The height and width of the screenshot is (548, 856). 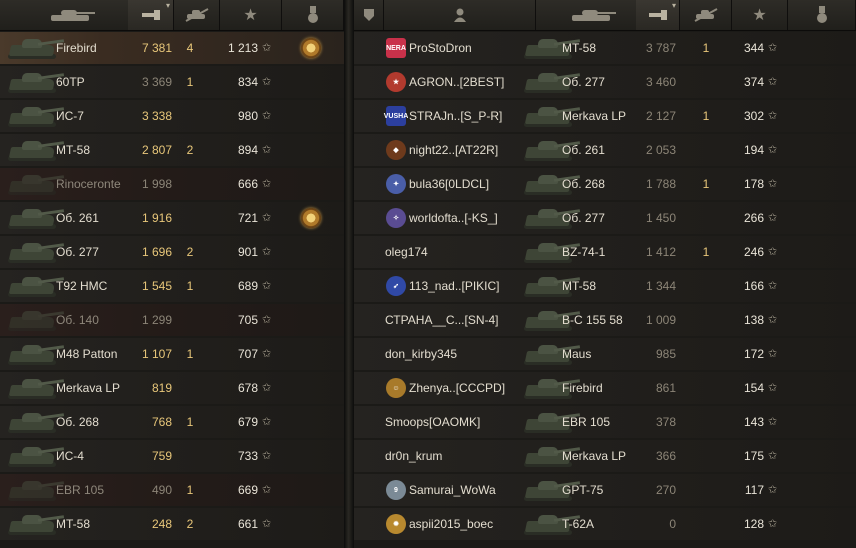 What do you see at coordinates (605, 48) in the screenshot?
I see `player-row: NERA ProStoDron MT-58 3 787 1 344 ✩` at bounding box center [605, 48].